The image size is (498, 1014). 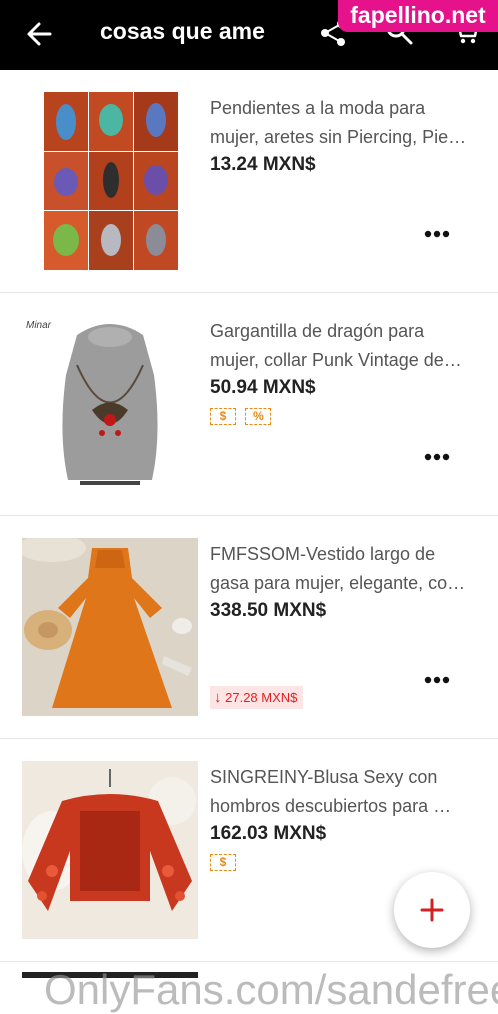 What do you see at coordinates (268, 833) in the screenshot?
I see `product-price: 162.03 MXN$` at bounding box center [268, 833].